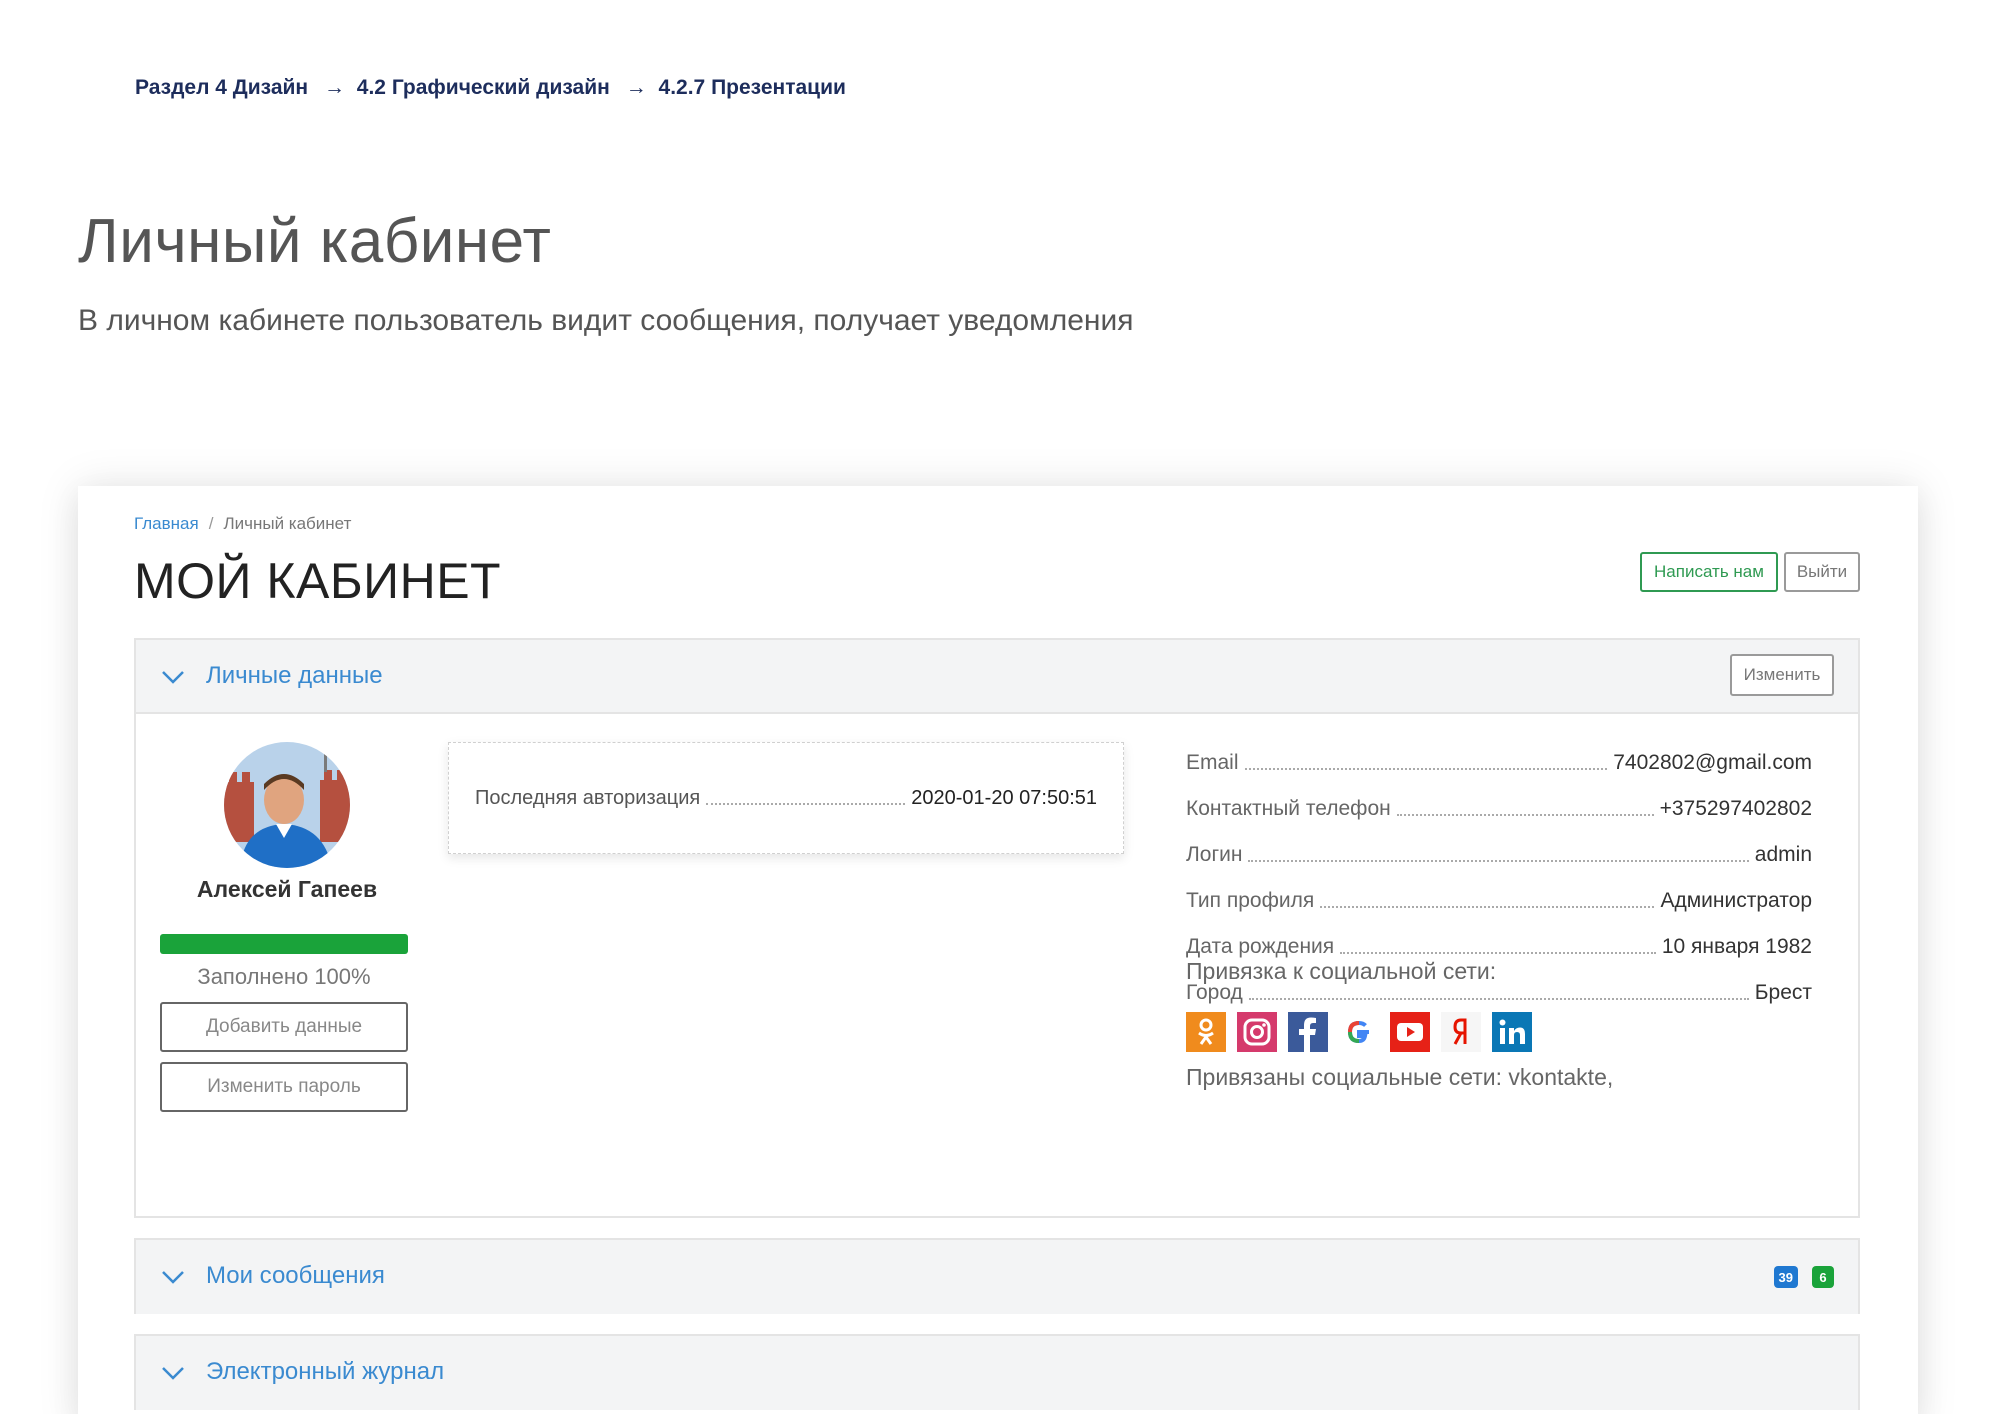  I want to click on info-value: +375297402802, so click(1735, 808).